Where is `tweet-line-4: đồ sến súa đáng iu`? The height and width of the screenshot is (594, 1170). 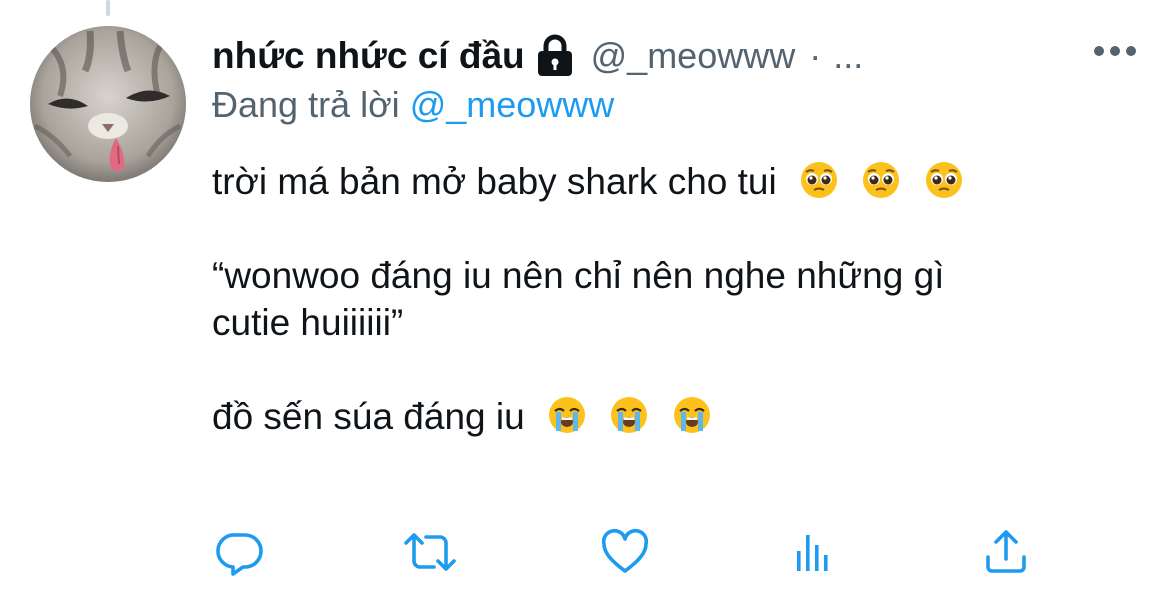
tweet-line-4: đồ sến súa đáng iu is located at coordinates (677, 416).